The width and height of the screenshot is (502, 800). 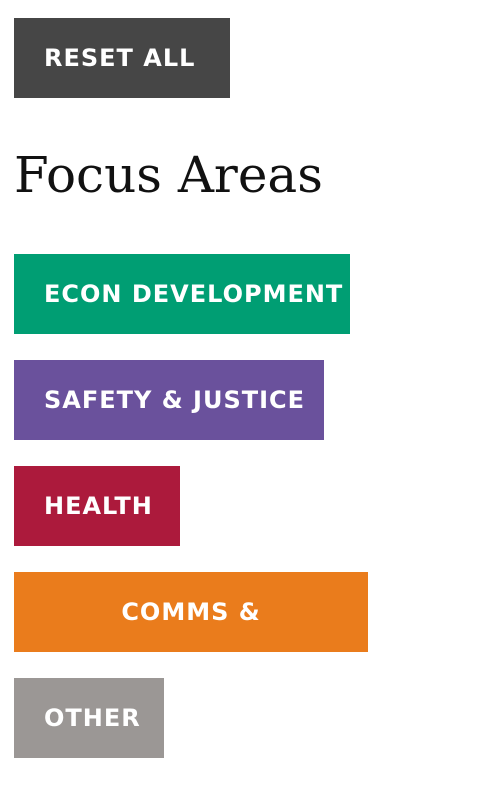 I want to click on focus-area-comms-button: COMMS &, so click(x=191, y=612).